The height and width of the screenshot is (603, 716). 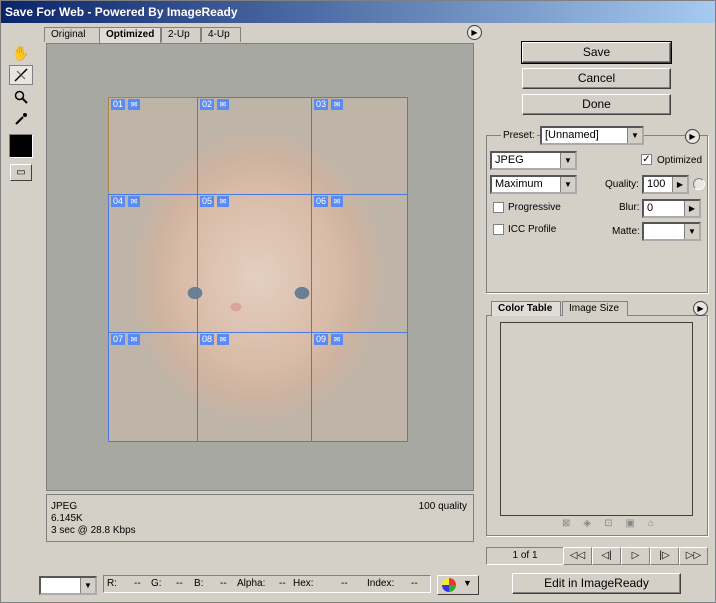 What do you see at coordinates (93, 530) in the screenshot?
I see `info-download-time: 3 sec @ 28.8 Kbps` at bounding box center [93, 530].